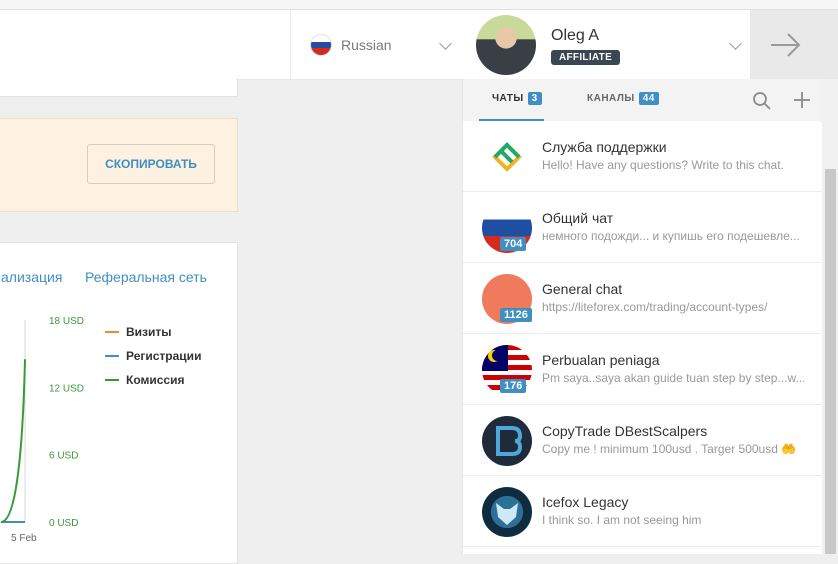 The width and height of the screenshot is (838, 564). What do you see at coordinates (366, 45) in the screenshot?
I see `language-label: Russian` at bounding box center [366, 45].